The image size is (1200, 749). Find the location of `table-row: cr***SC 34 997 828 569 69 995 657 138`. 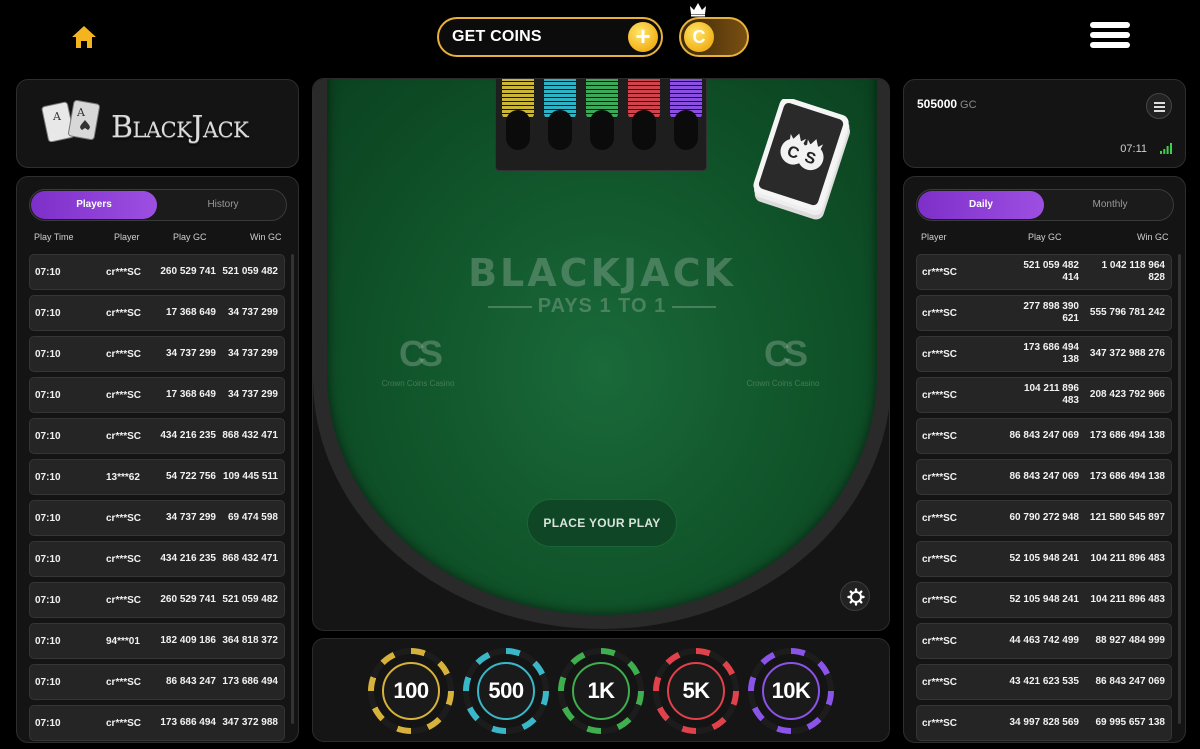

table-row: cr***SC 34 997 828 569 69 995 657 138 is located at coordinates (1044, 723).